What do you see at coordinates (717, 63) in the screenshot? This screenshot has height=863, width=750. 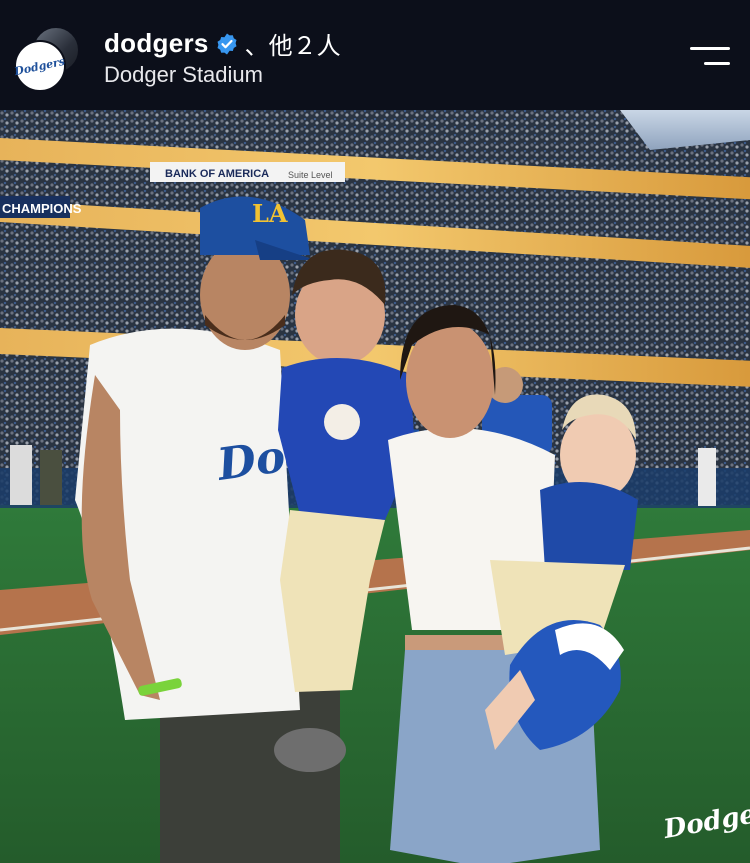 I see `menu-line-bottom` at bounding box center [717, 63].